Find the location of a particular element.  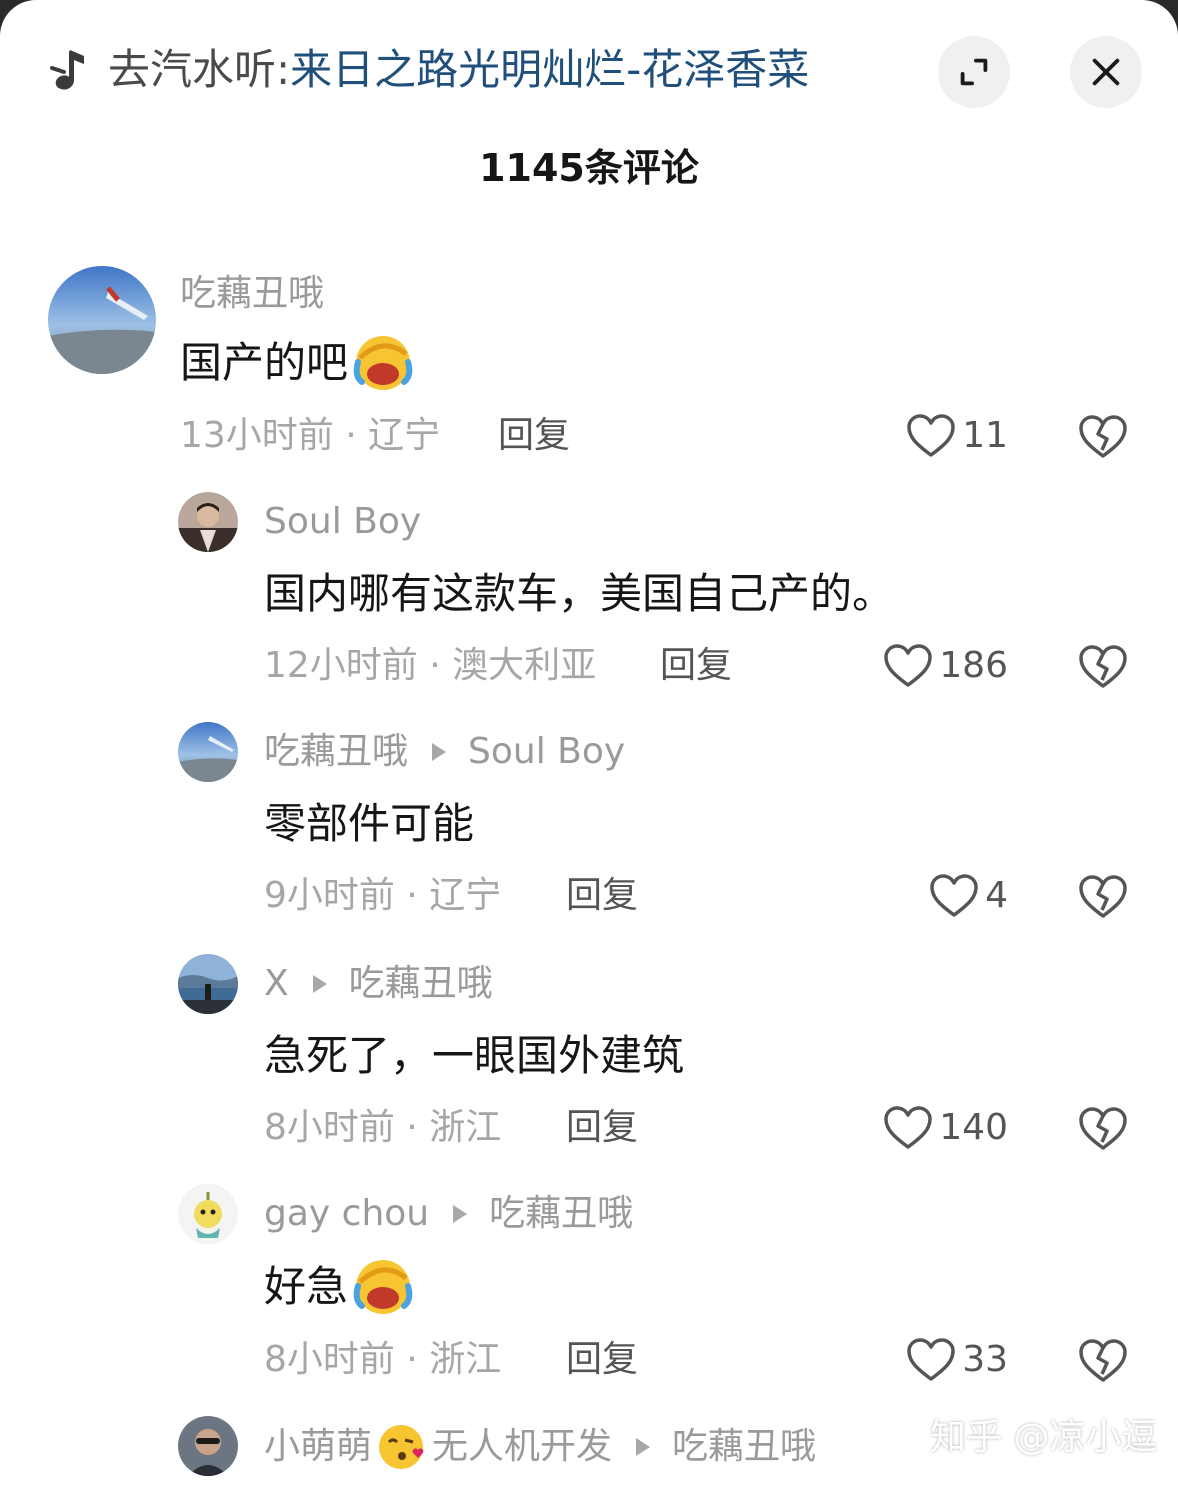

like-count: 186 is located at coordinates (973, 665).